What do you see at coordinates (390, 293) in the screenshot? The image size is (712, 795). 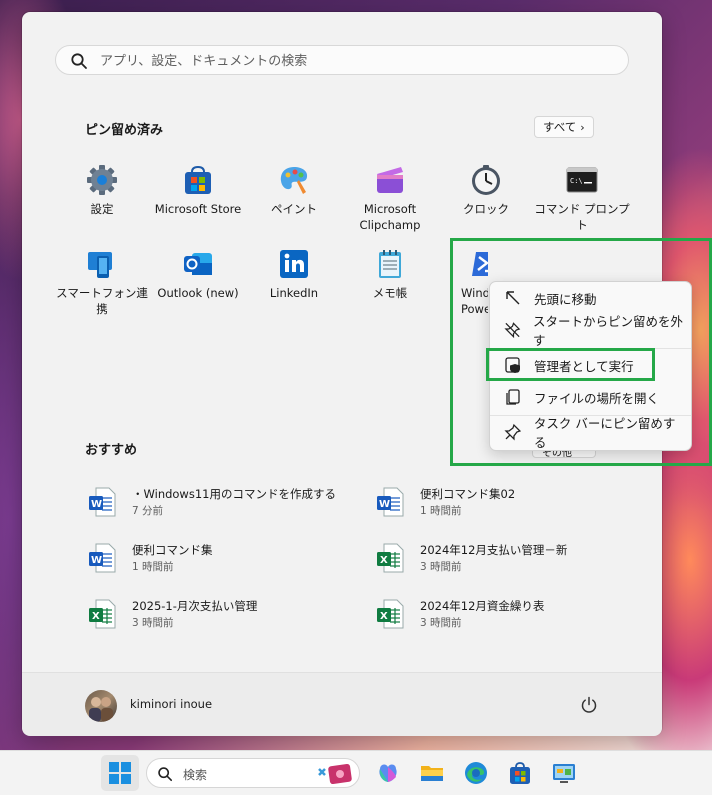 I see `app-label: メモ帳` at bounding box center [390, 293].